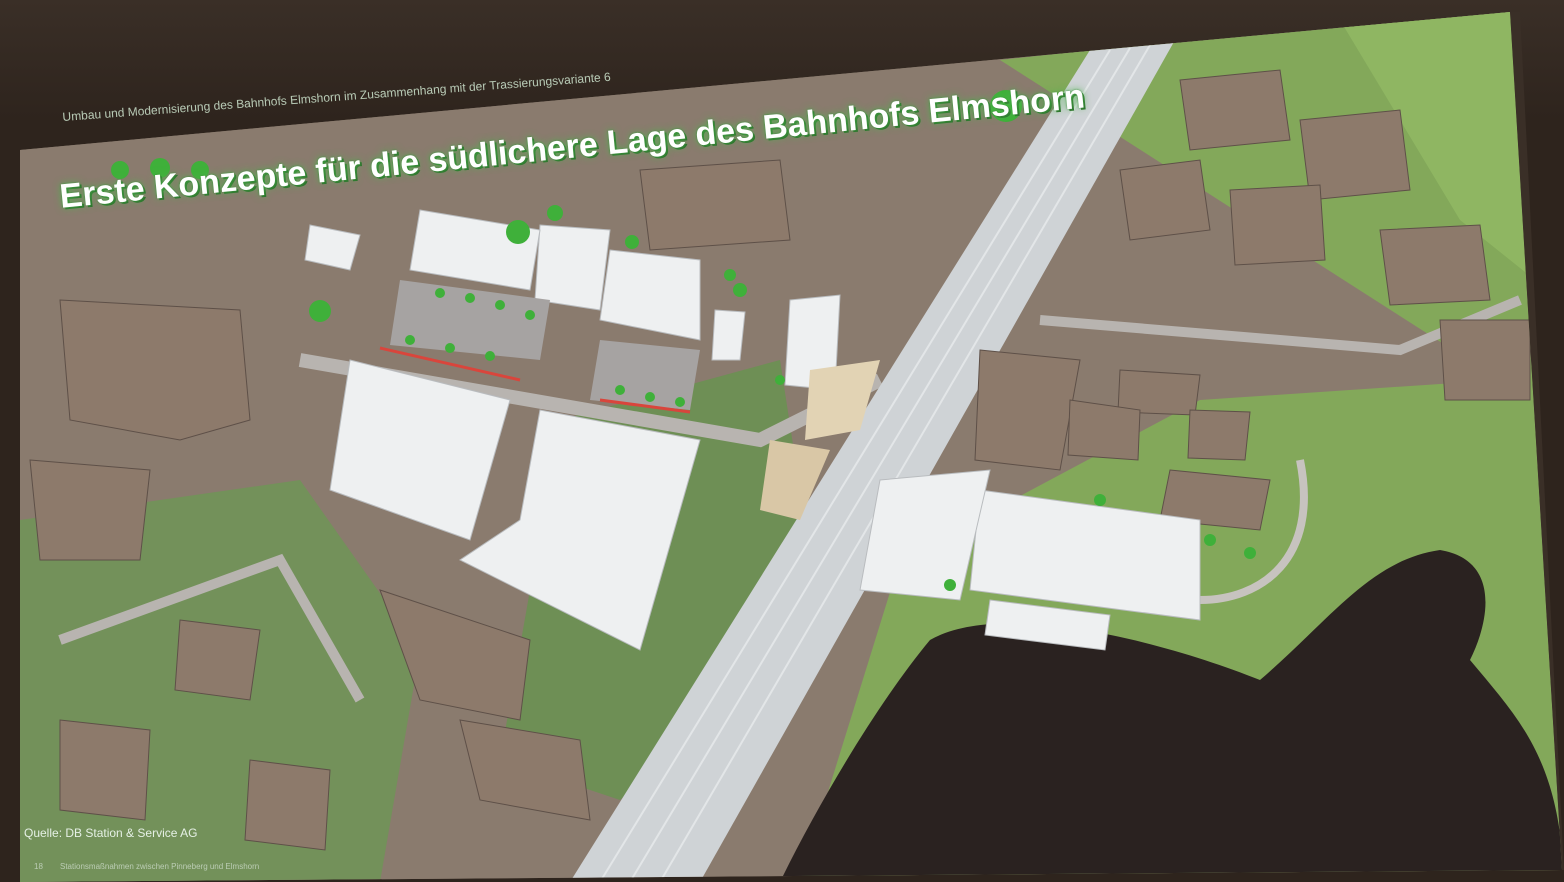  Describe the element at coordinates (111, 833) in the screenshot. I see `source-credit: Quelle: DB Station & Service AG` at that location.